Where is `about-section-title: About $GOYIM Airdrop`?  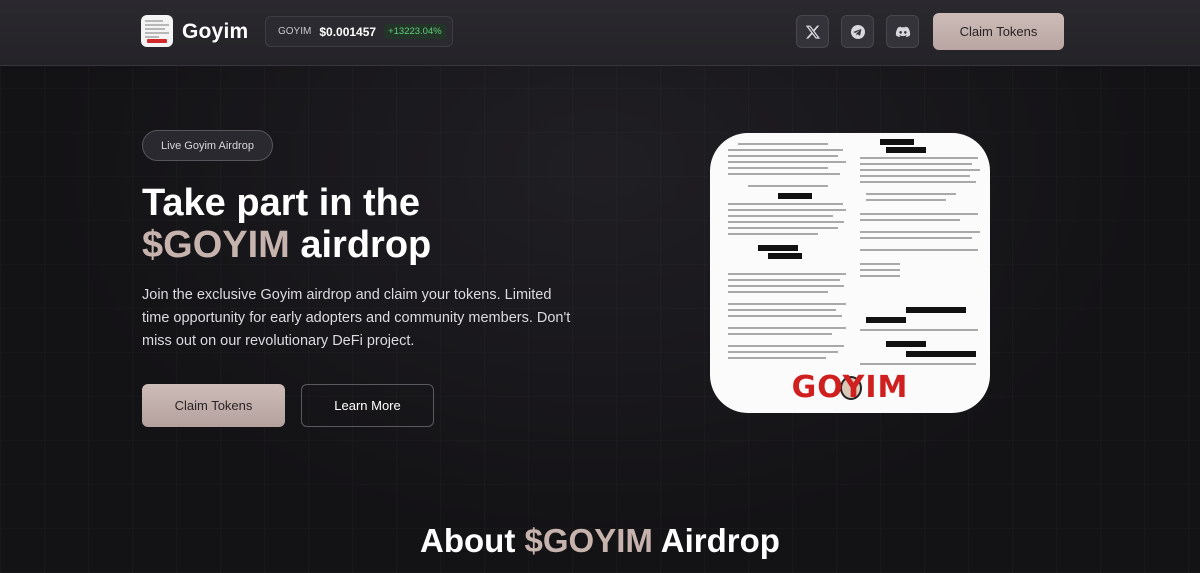 about-section-title: About $GOYIM Airdrop is located at coordinates (600, 541).